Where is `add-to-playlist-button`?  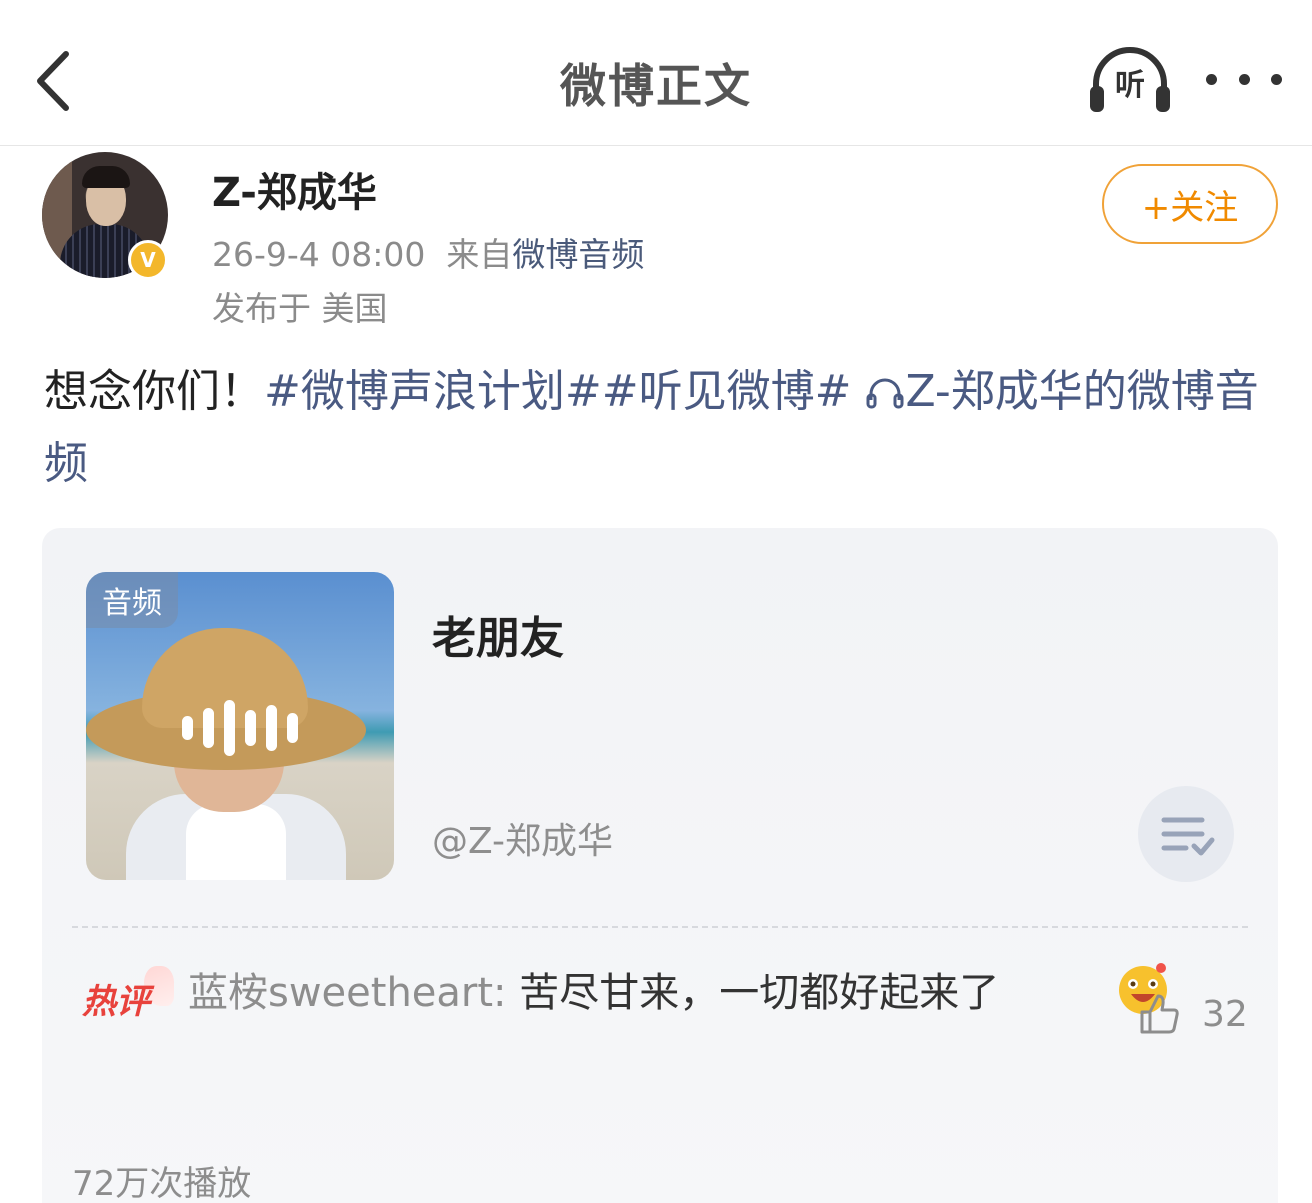
add-to-playlist-button is located at coordinates (1186, 834).